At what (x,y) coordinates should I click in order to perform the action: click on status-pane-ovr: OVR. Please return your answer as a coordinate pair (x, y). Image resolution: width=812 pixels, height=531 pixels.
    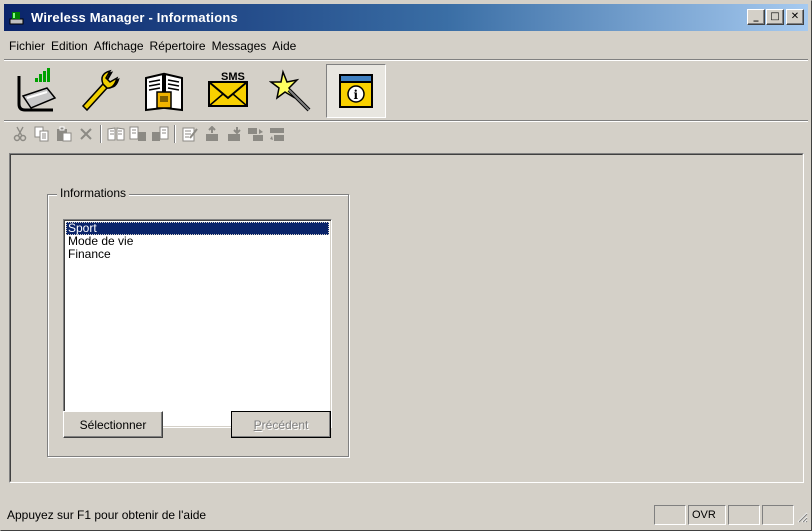
    Looking at the image, I should click on (707, 515).